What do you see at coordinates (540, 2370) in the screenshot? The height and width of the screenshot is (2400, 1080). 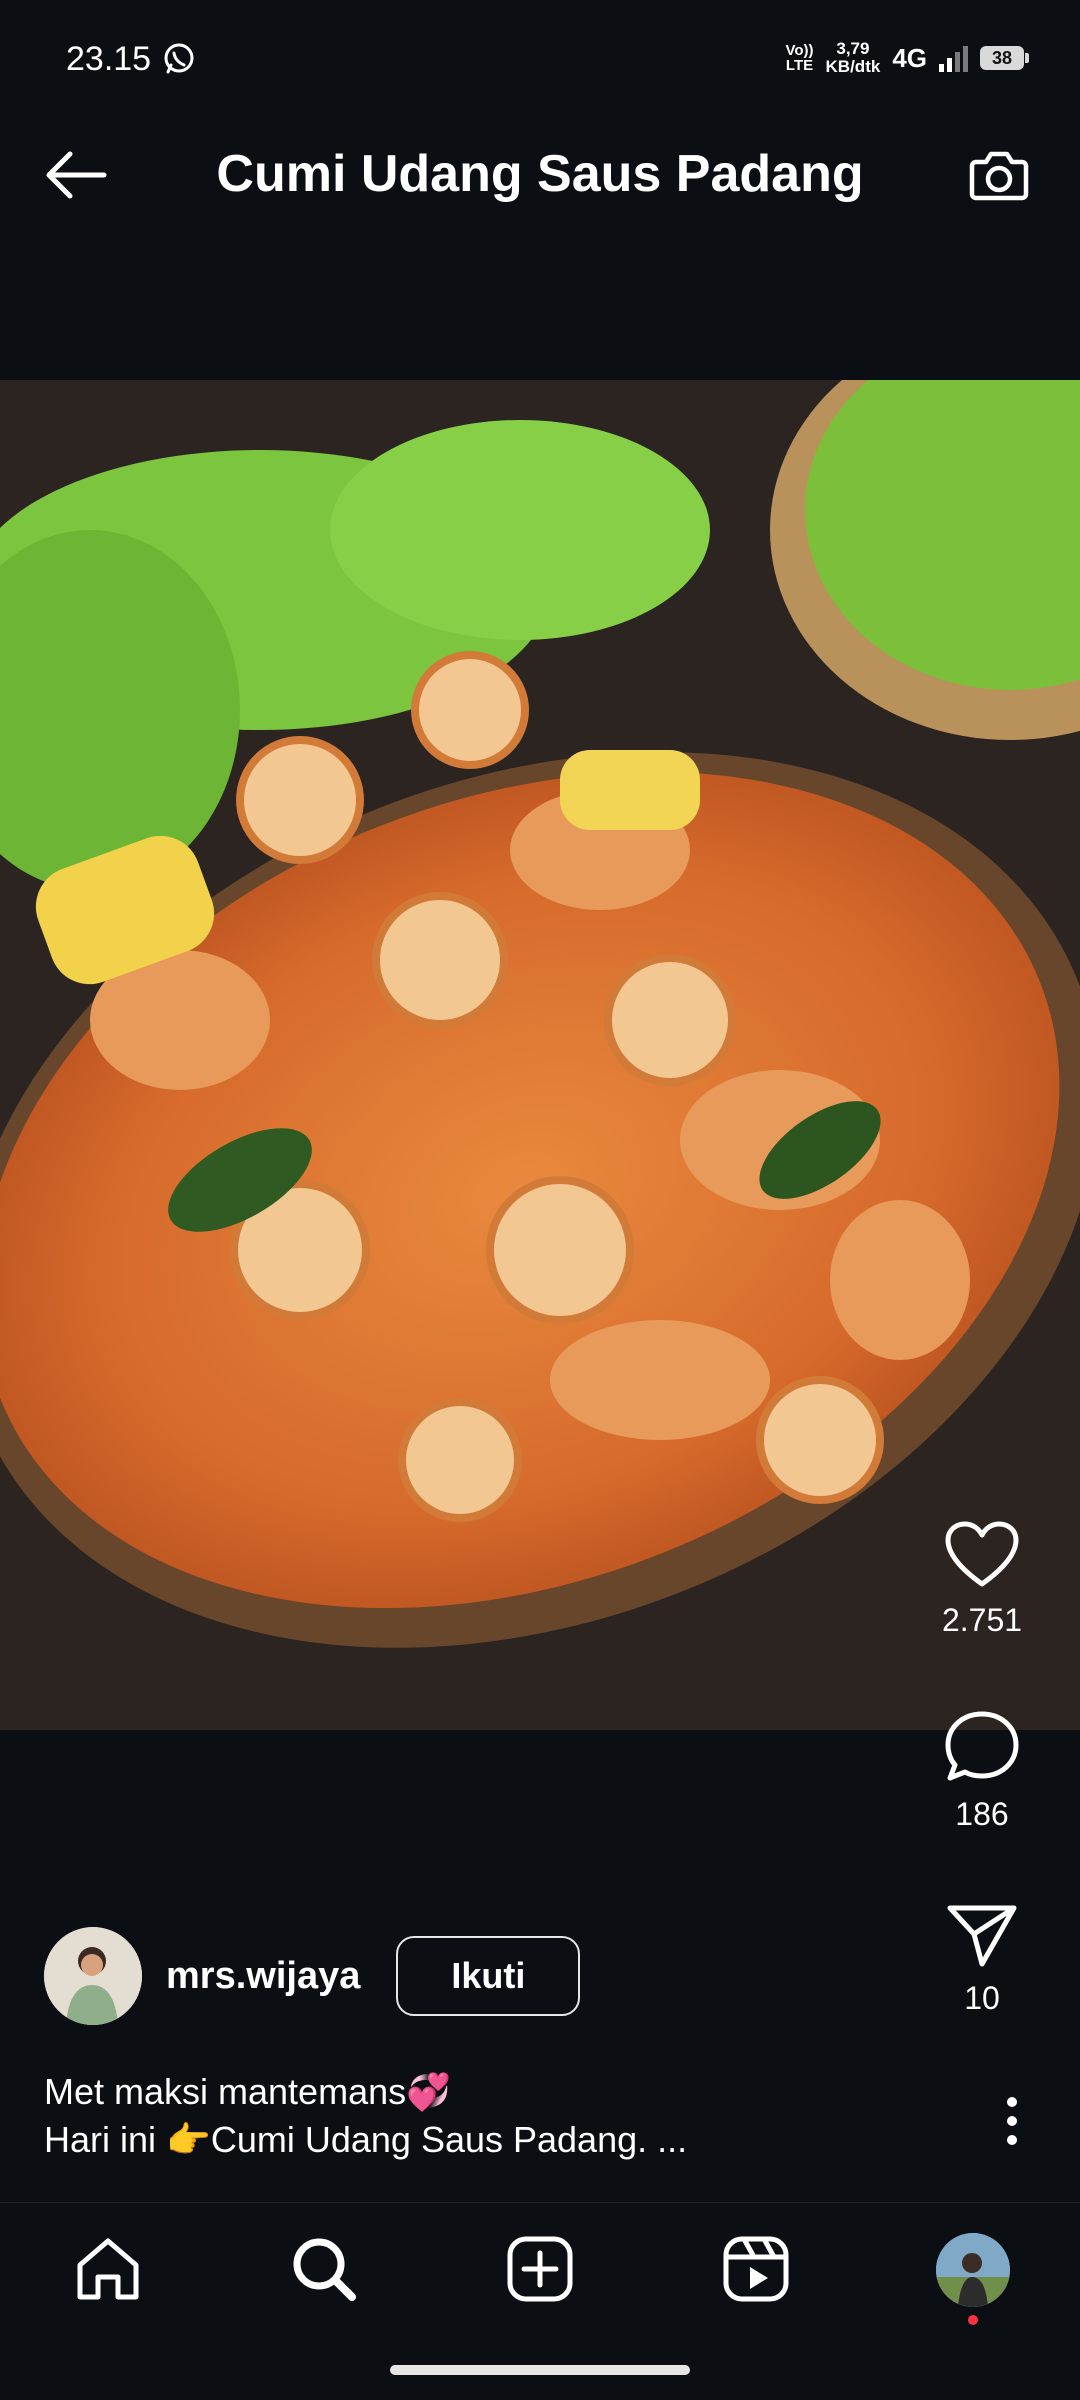 I see `home-indicator` at bounding box center [540, 2370].